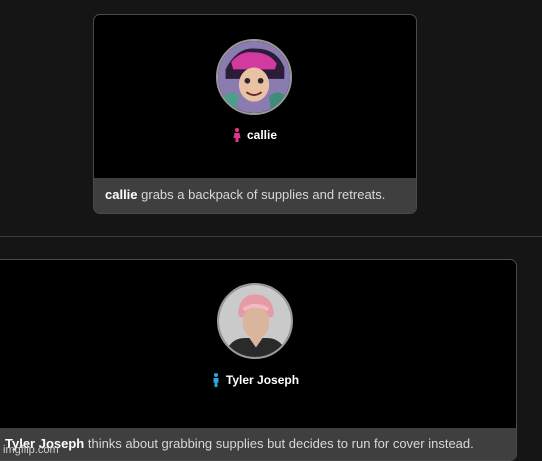 This screenshot has width=542, height=461. I want to click on participant-name: callie, so click(262, 135).